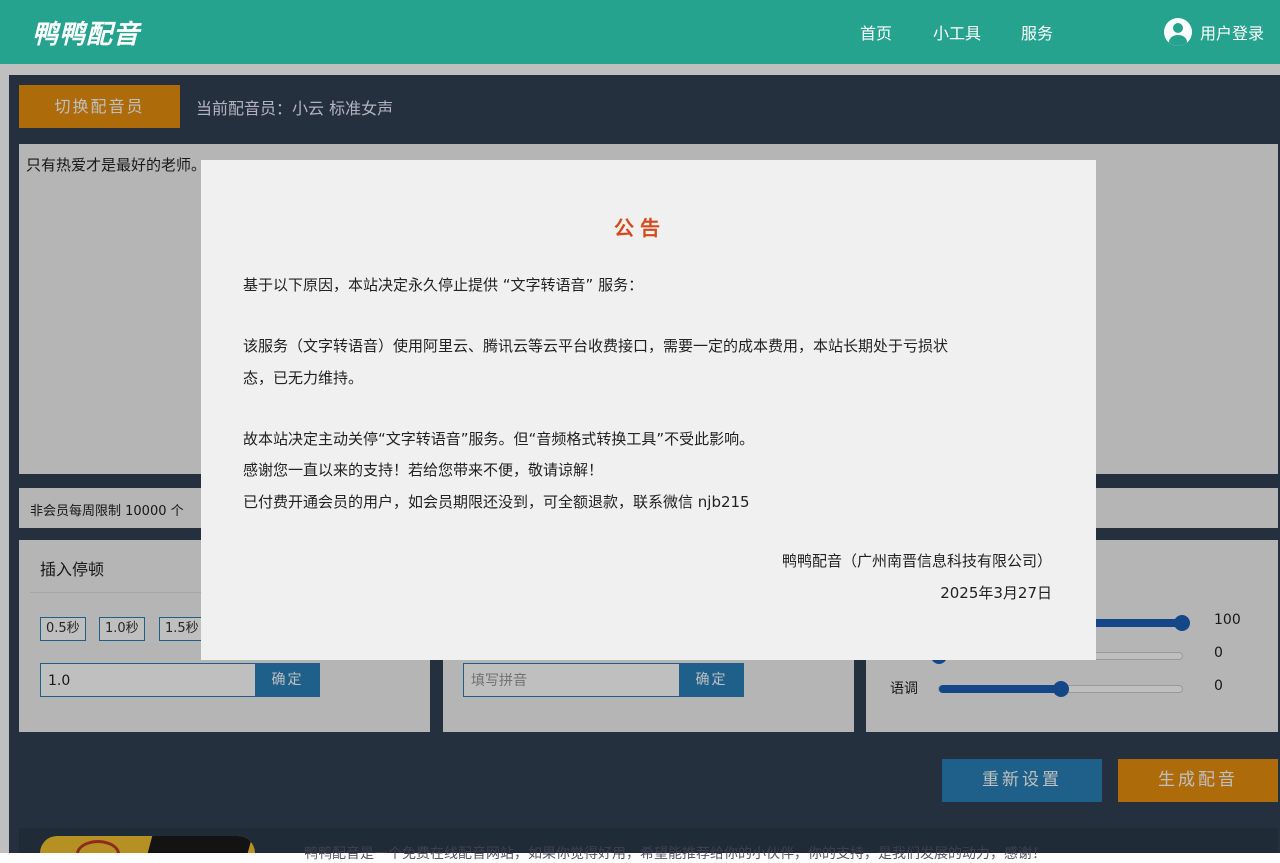  I want to click on notice-refund: 已付费开通会员的用户，如会员期限还没到，可全额退款，联系微信 njb215, so click(496, 502).